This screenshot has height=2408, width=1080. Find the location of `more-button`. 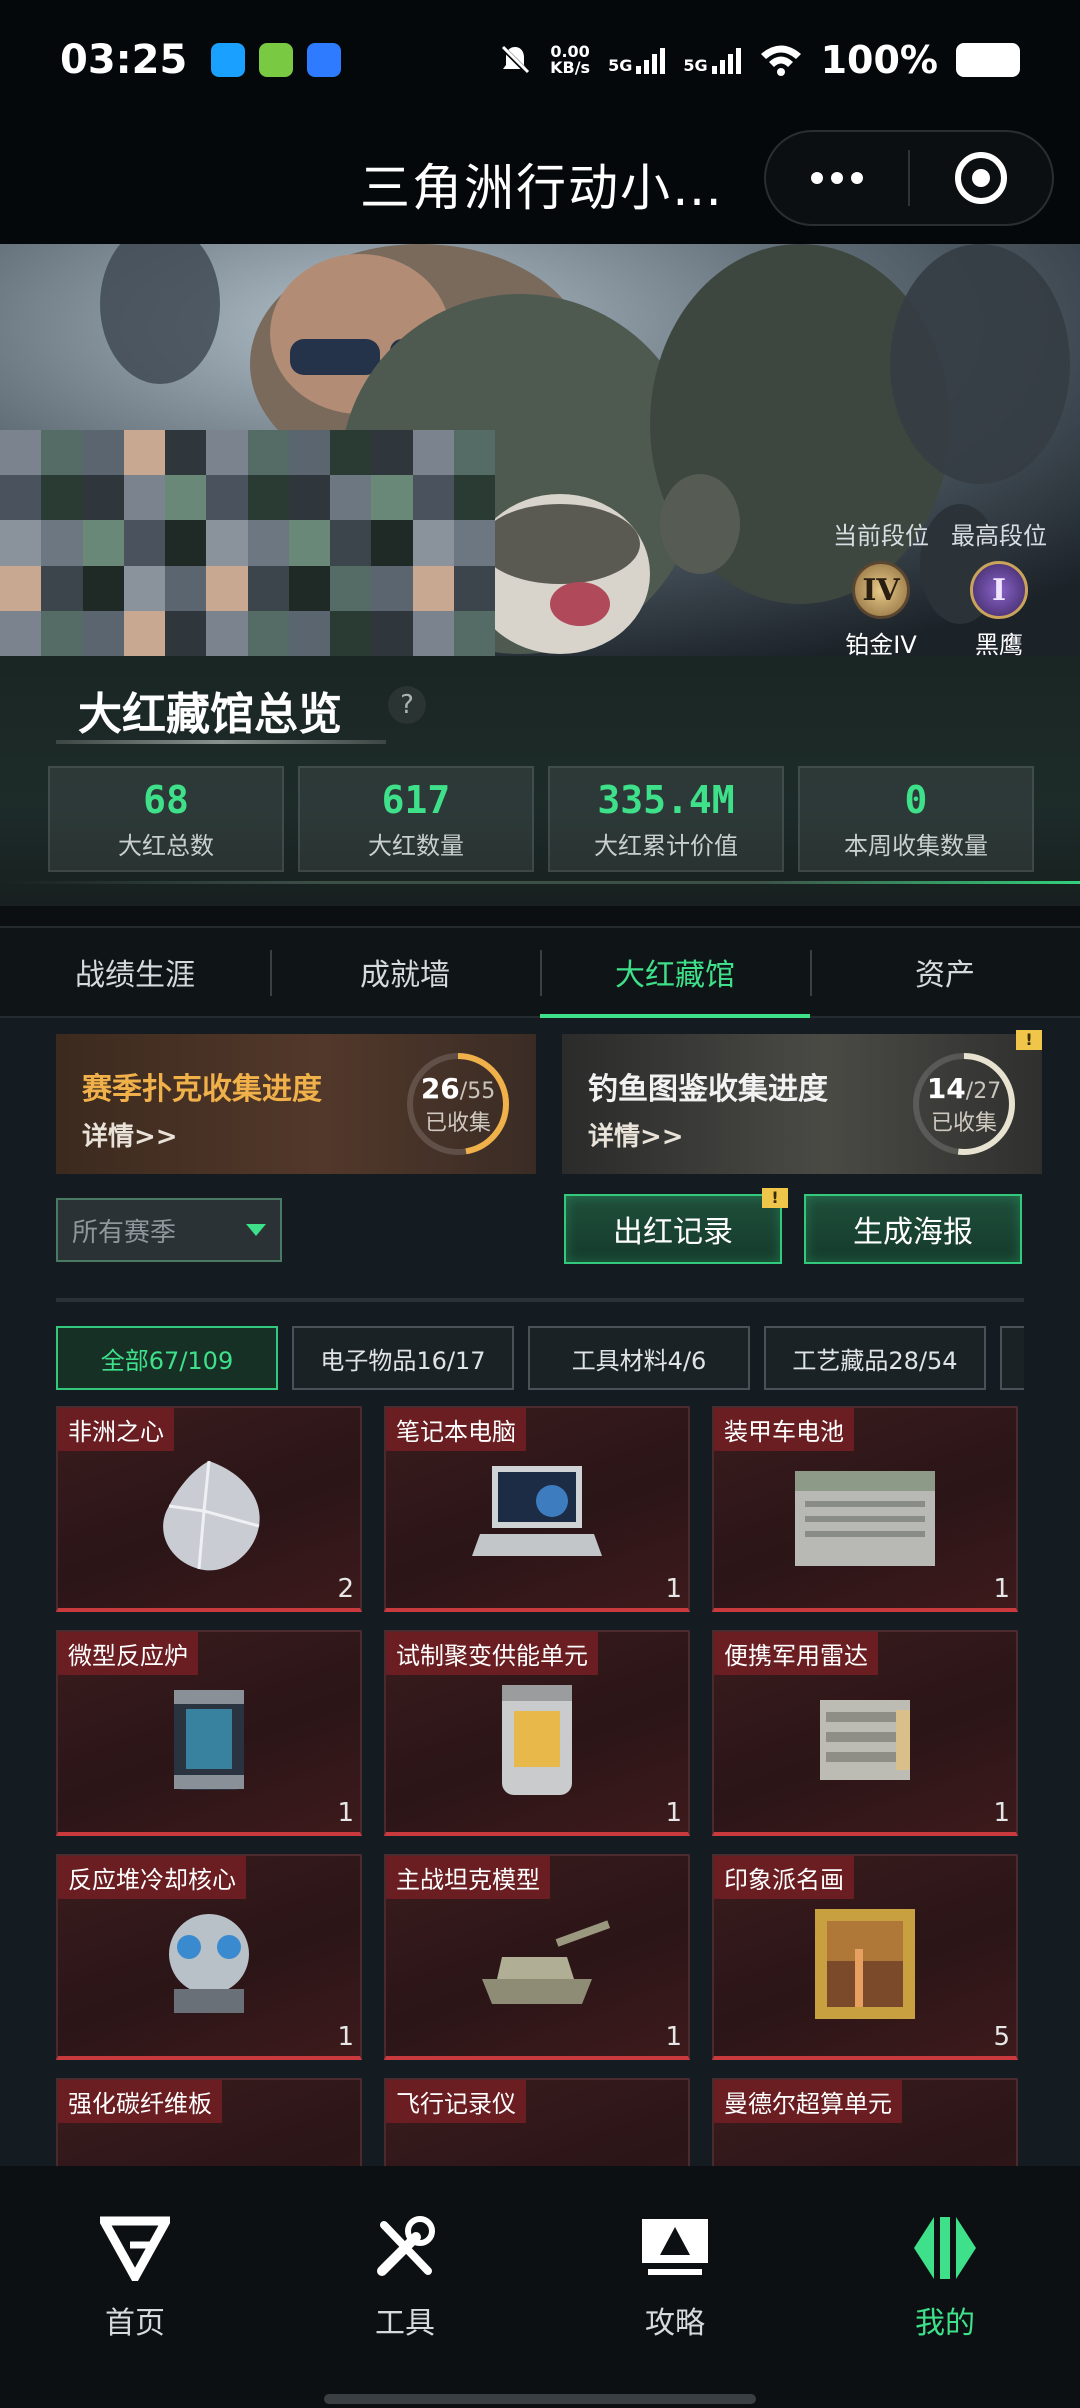

more-button is located at coordinates (837, 178).